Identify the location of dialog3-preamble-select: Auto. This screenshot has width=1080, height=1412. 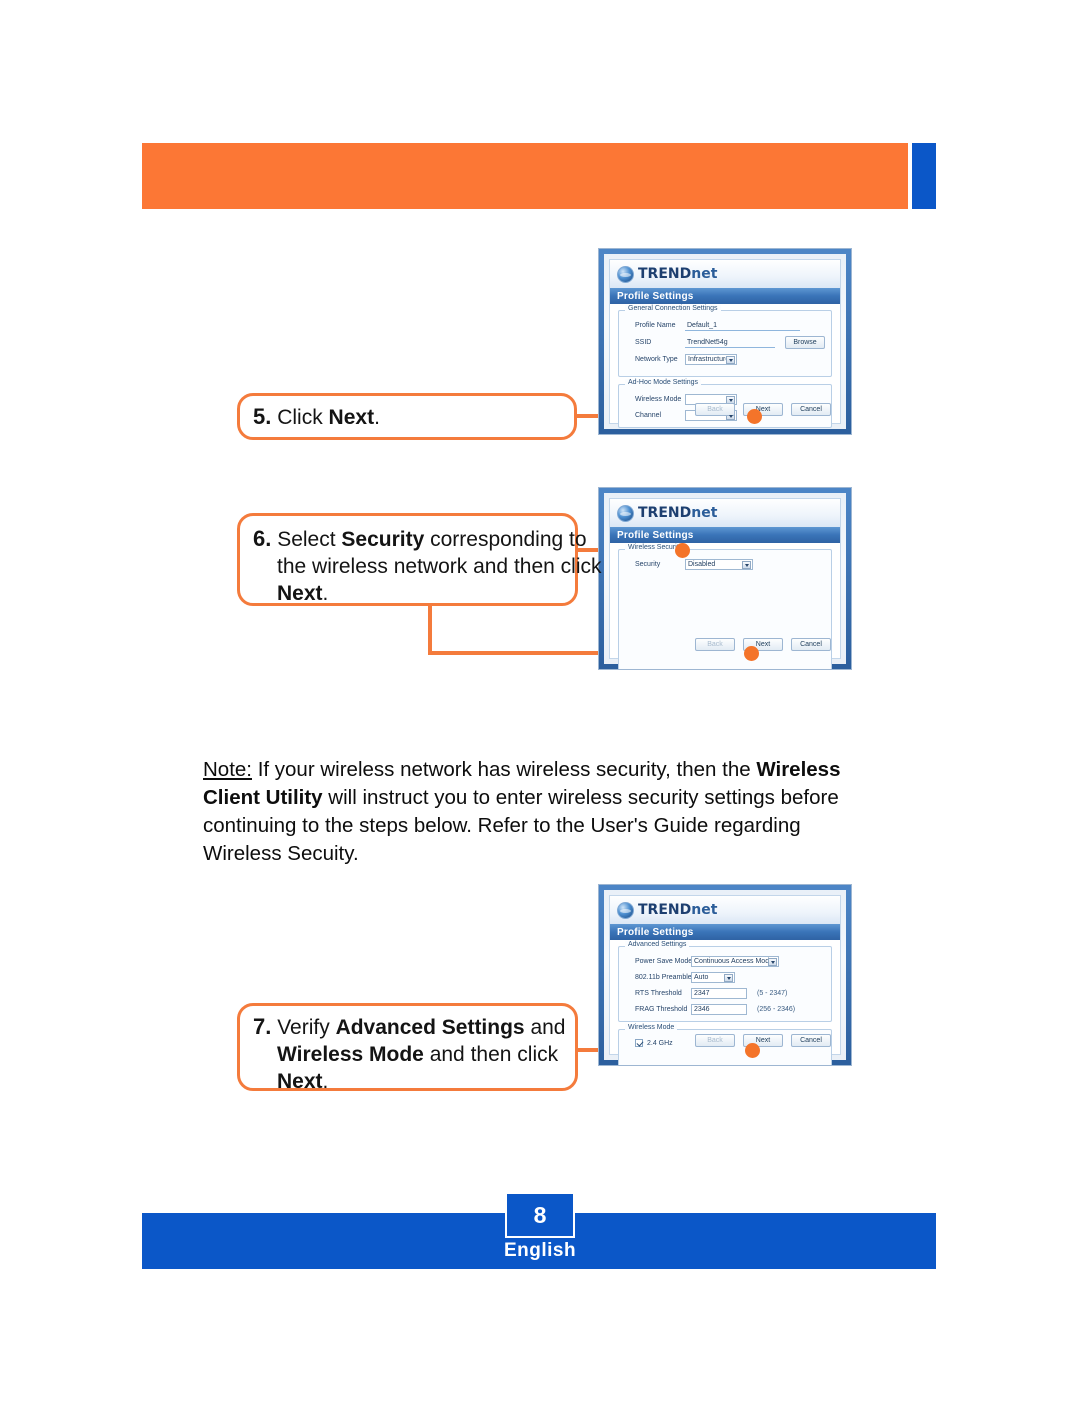
(713, 977).